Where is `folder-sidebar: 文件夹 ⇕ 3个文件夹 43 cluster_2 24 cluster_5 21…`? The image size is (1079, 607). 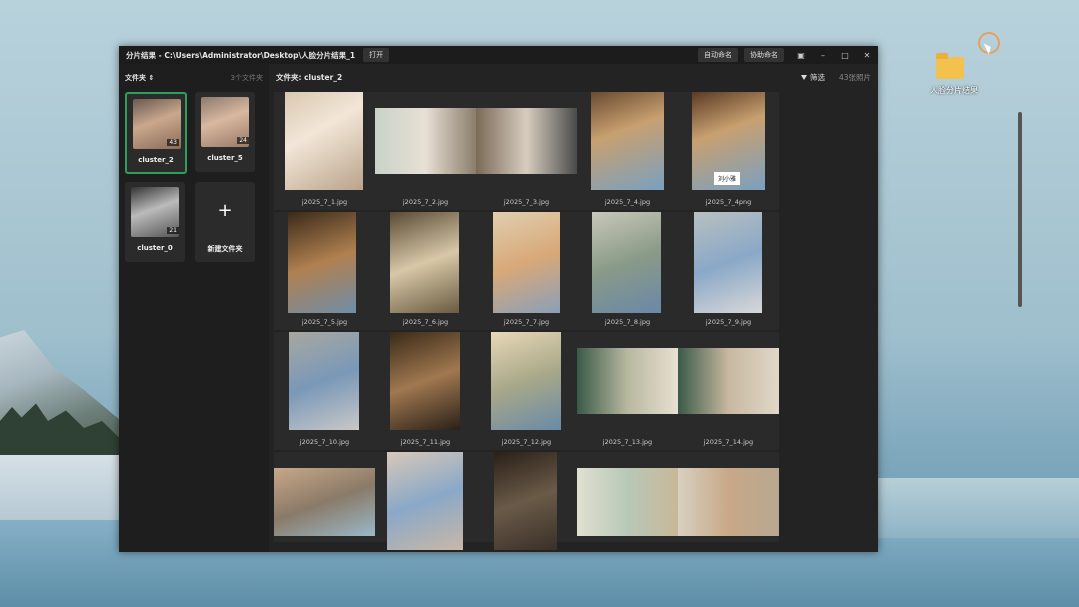 folder-sidebar: 文件夹 ⇕ 3个文件夹 43 cluster_2 24 cluster_5 21… is located at coordinates (194, 308).